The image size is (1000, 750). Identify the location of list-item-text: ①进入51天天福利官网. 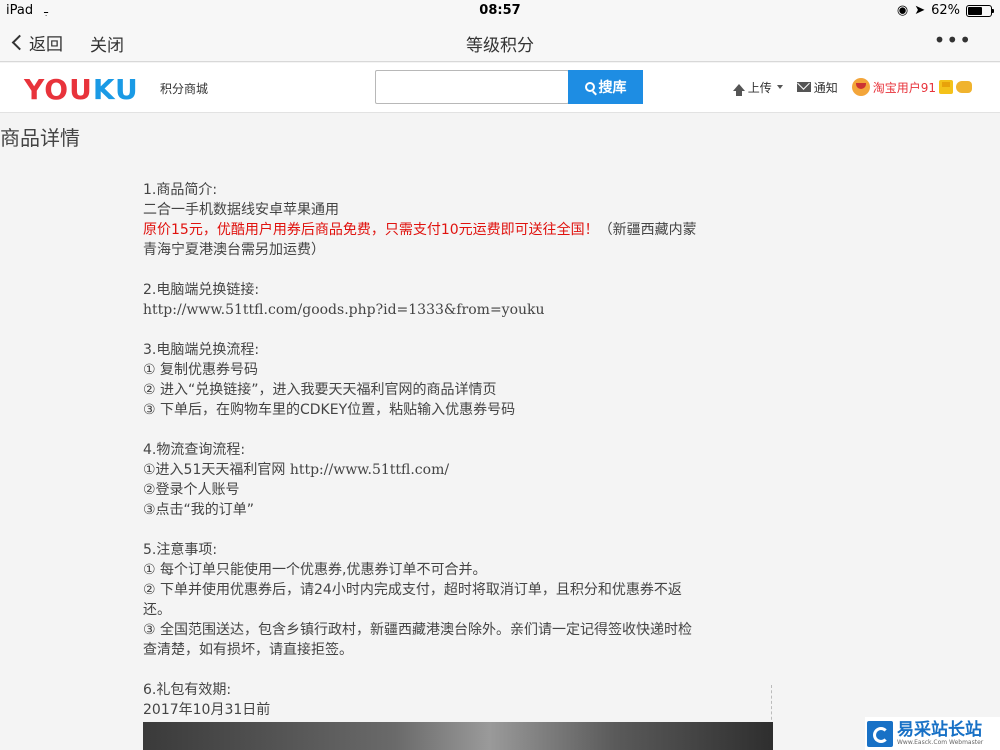
(216, 470).